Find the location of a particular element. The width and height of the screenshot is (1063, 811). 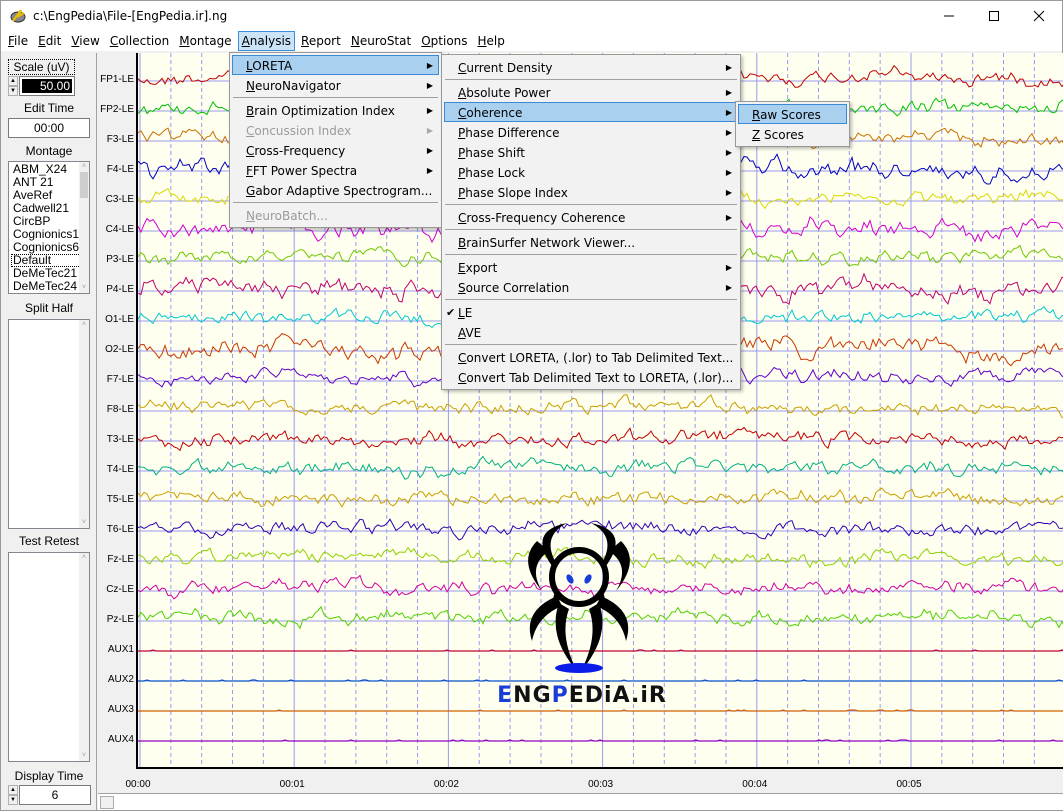

scale-label: Scale (uV) is located at coordinates (41, 67).